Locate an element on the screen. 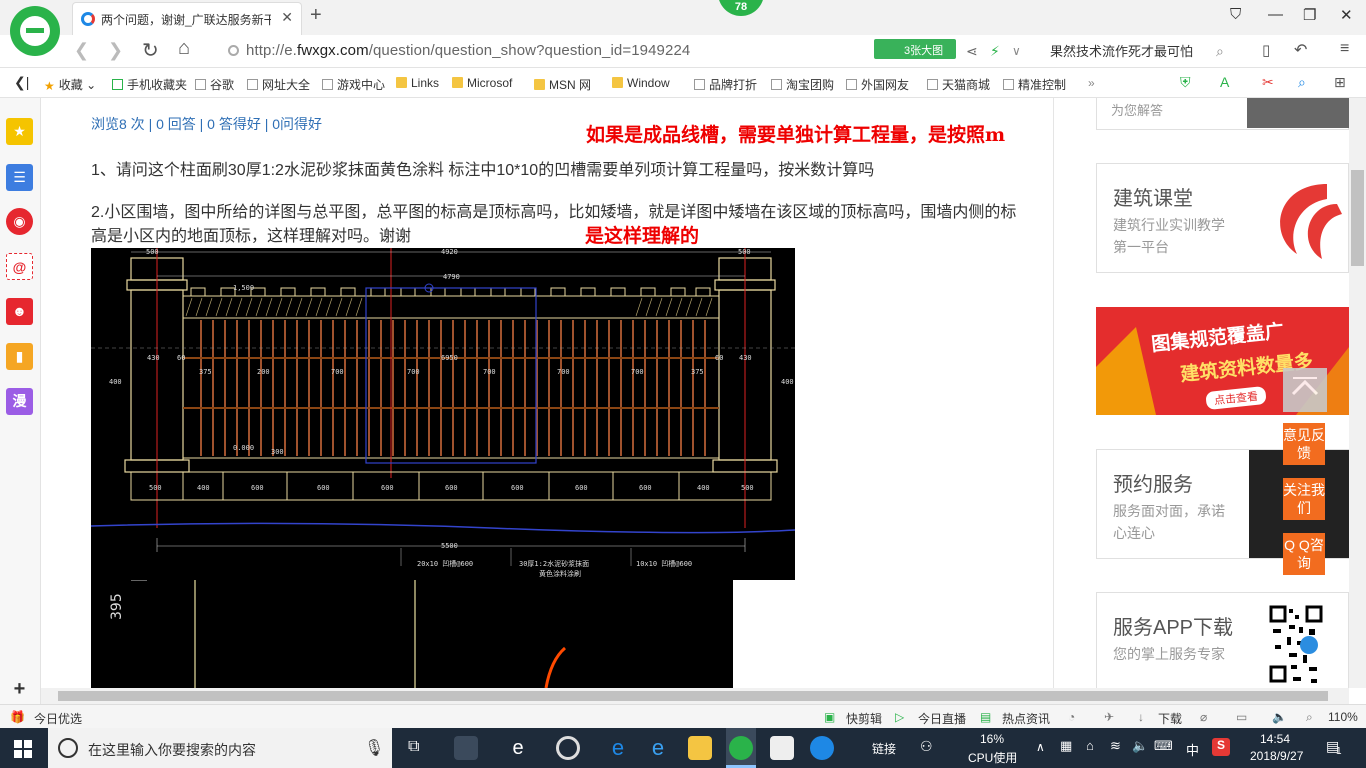  sogou-ime-icon: S is located at coordinates (1221, 747).